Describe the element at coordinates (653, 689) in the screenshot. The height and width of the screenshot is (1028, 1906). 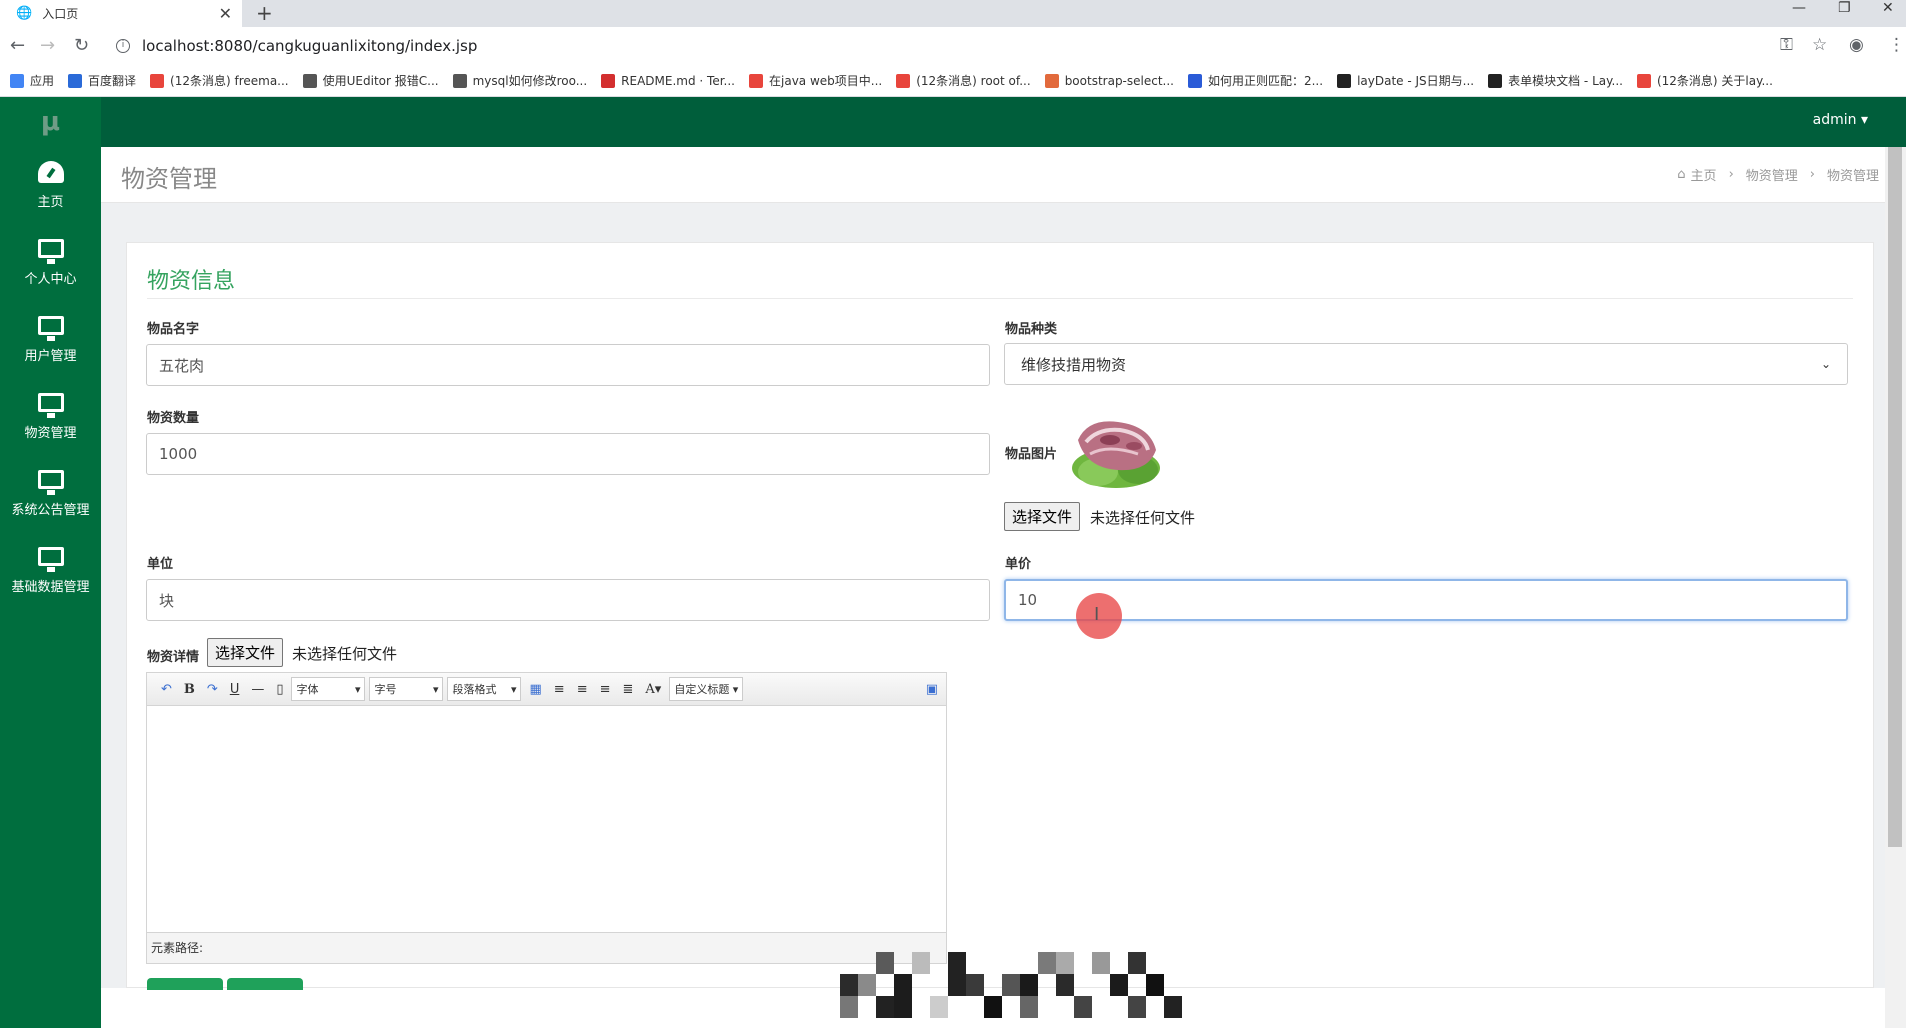
I see `font-color-icon: A▾` at that location.